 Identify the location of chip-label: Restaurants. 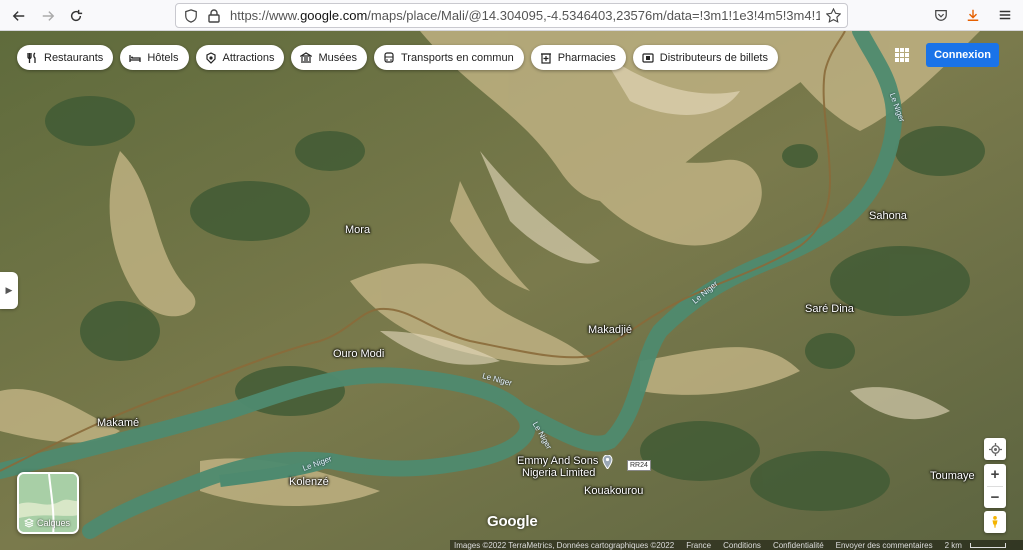
(74, 57).